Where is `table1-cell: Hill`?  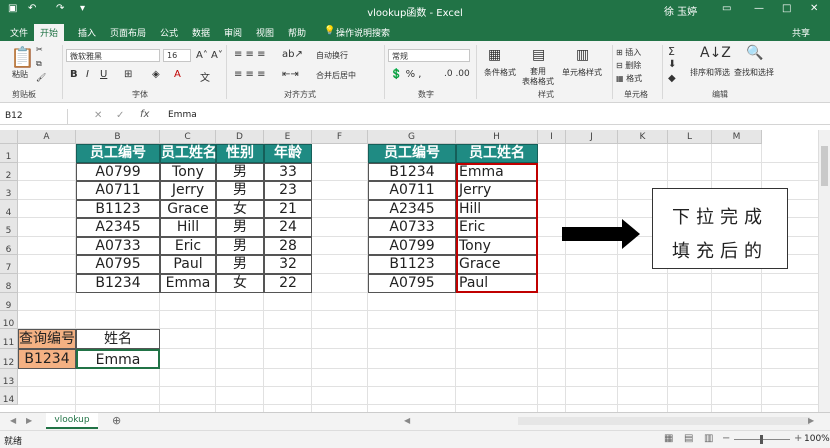 table1-cell: Hill is located at coordinates (188, 227).